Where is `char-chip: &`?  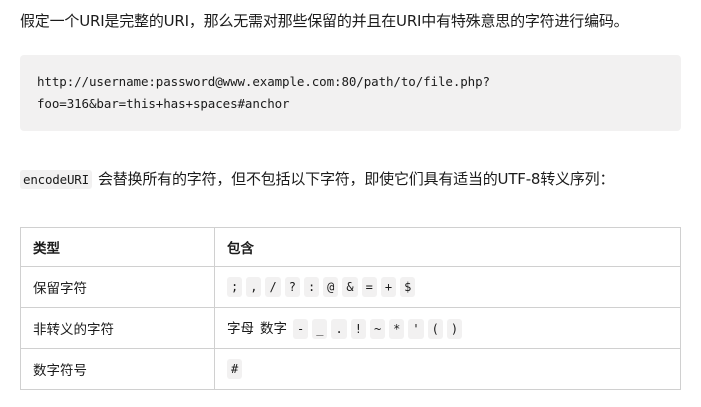 char-chip: & is located at coordinates (350, 287).